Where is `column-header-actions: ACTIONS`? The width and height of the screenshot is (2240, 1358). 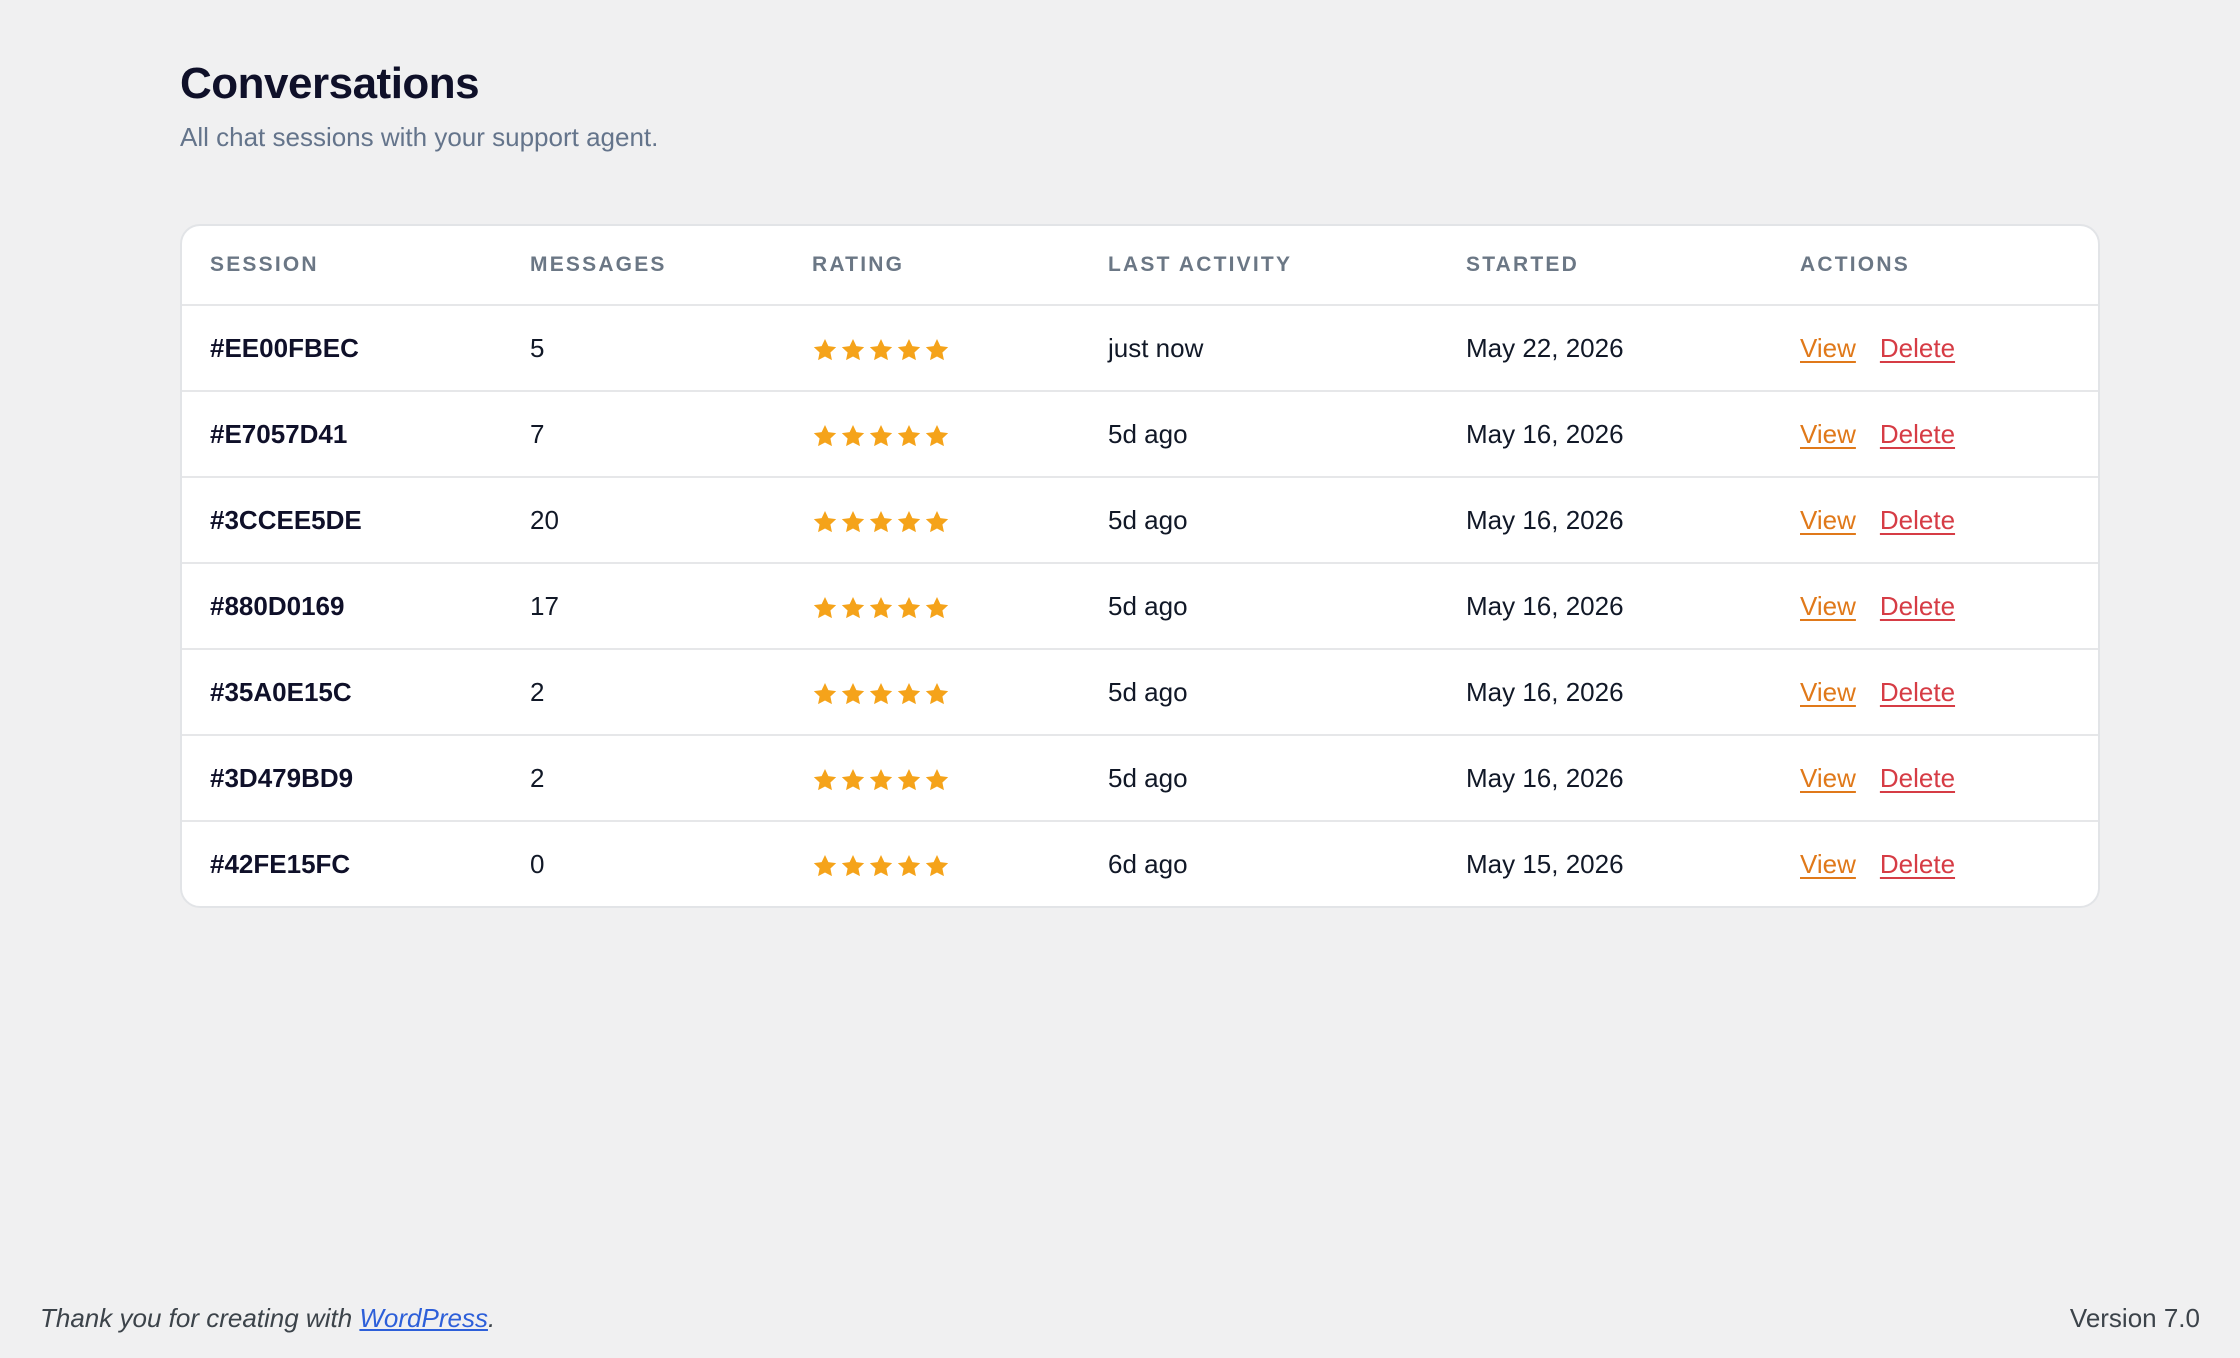
column-header-actions: ACTIONS is located at coordinates (1935, 266).